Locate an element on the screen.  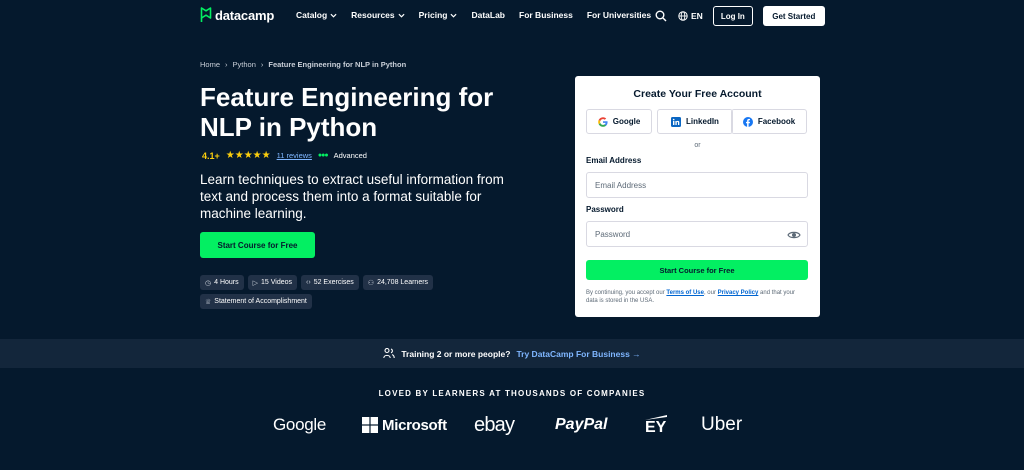
nav-link-label: Resources is located at coordinates (373, 15).